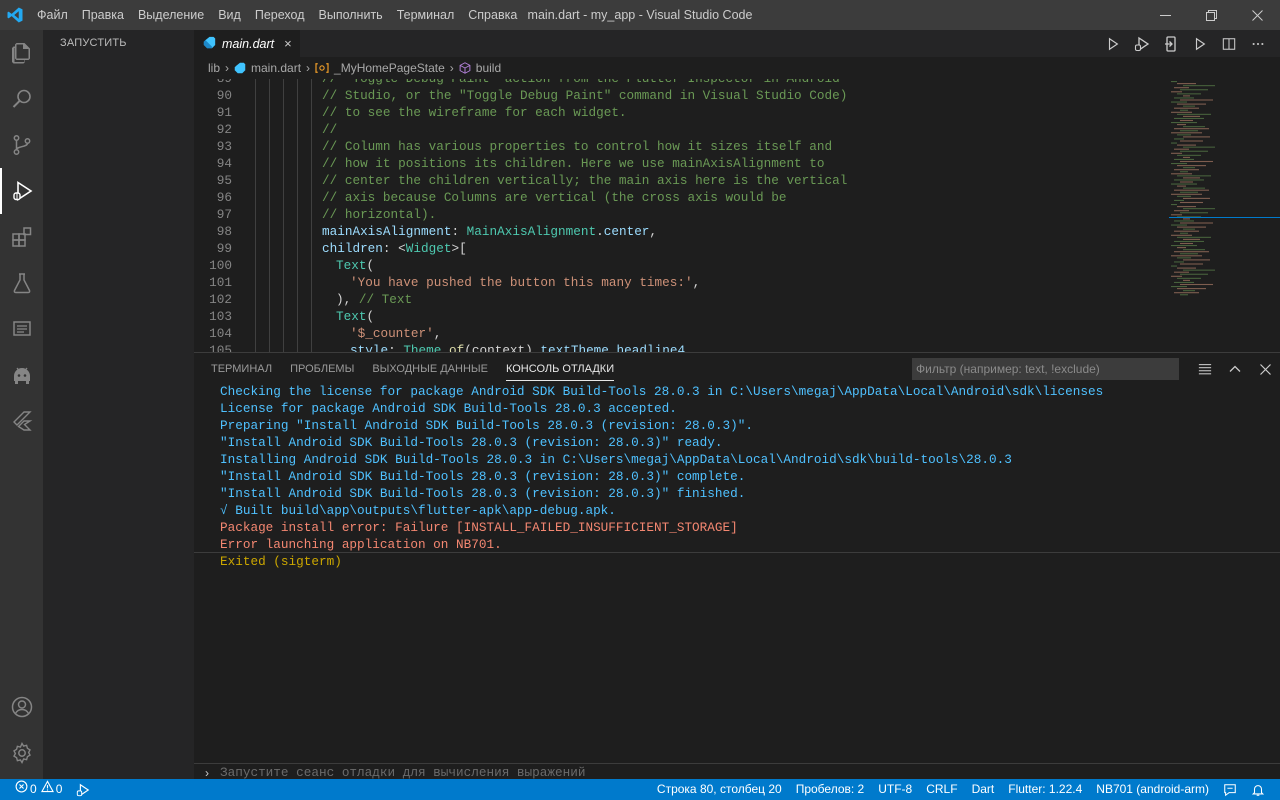 Image resolution: width=1280 pixels, height=800 pixels. What do you see at coordinates (52, 15) in the screenshot?
I see `menu-item: Файл` at bounding box center [52, 15].